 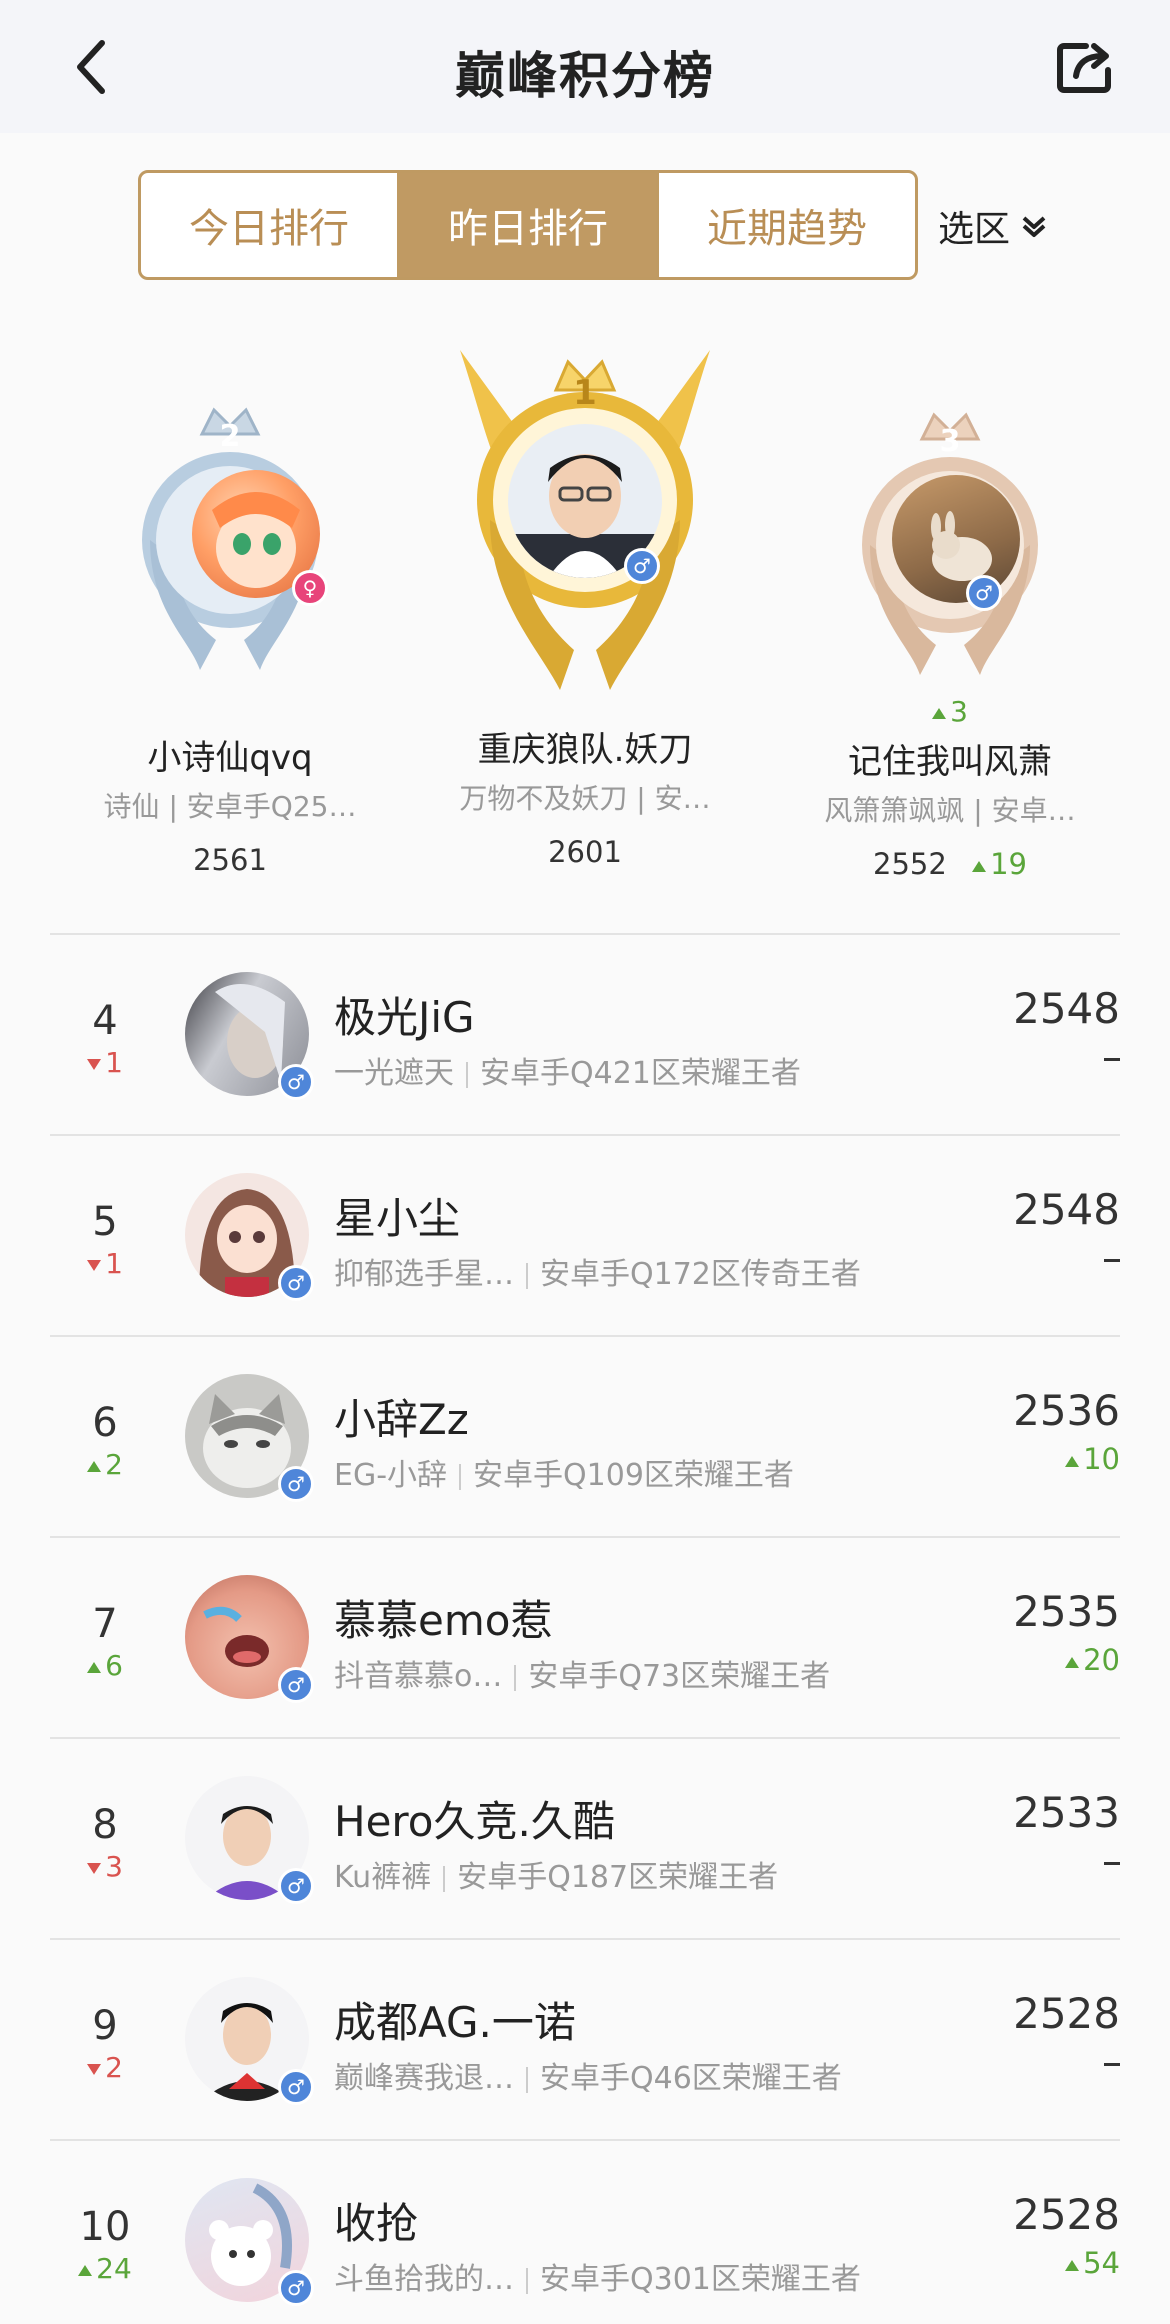 I want to click on score-change: 19, so click(x=999, y=864).